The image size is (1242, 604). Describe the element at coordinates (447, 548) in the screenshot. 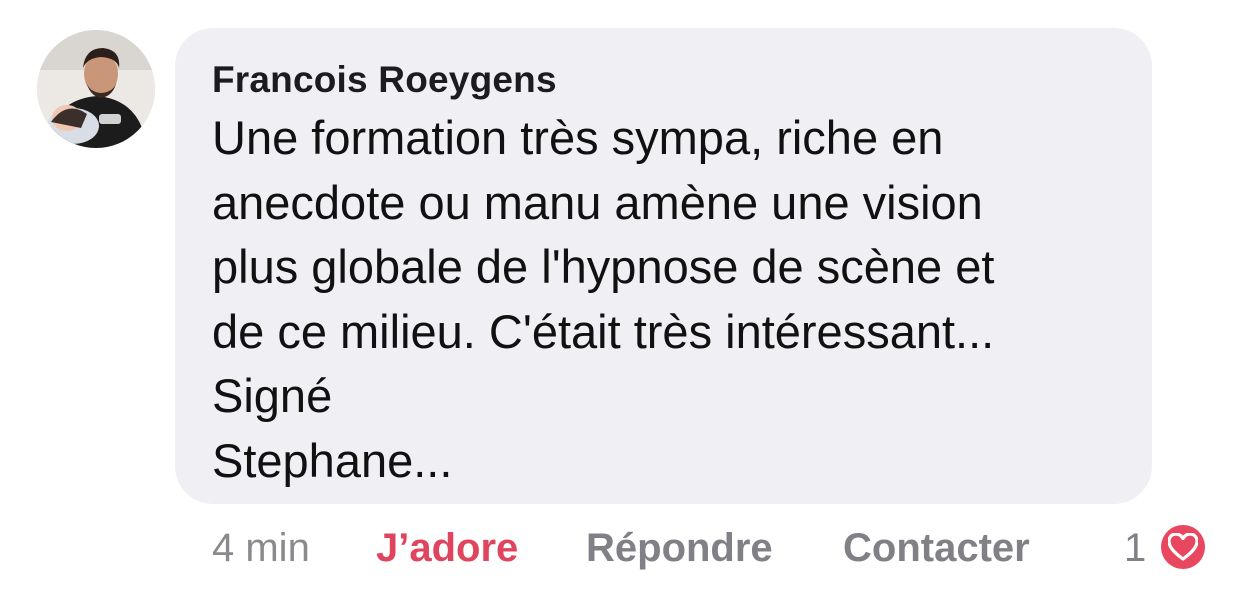

I see `love-reaction-button: J’adore` at that location.